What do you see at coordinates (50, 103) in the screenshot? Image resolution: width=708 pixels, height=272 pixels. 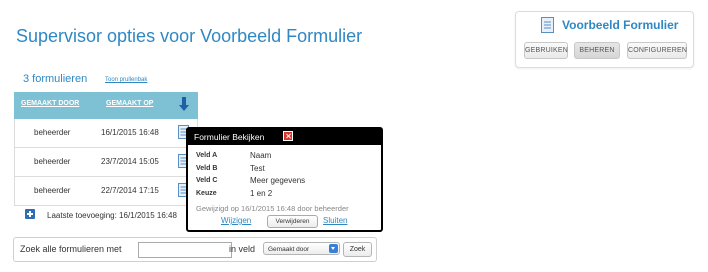 I see `column-header-created-by: GEMAAKT DOOR` at bounding box center [50, 103].